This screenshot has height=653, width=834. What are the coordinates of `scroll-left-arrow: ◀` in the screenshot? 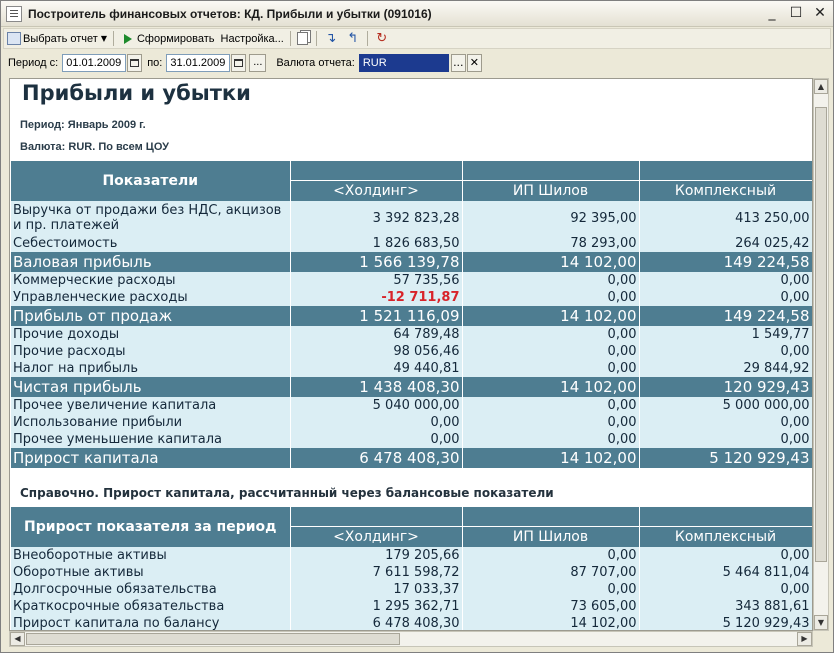 It's located at (17, 639).